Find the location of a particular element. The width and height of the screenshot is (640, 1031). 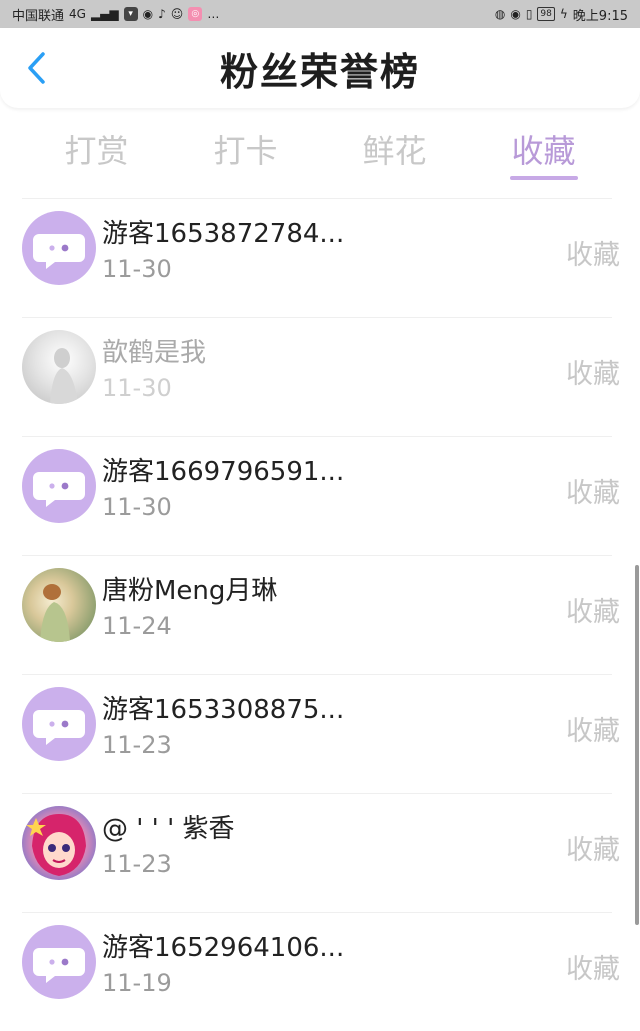

tab-label: 鲜花 is located at coordinates (394, 151).